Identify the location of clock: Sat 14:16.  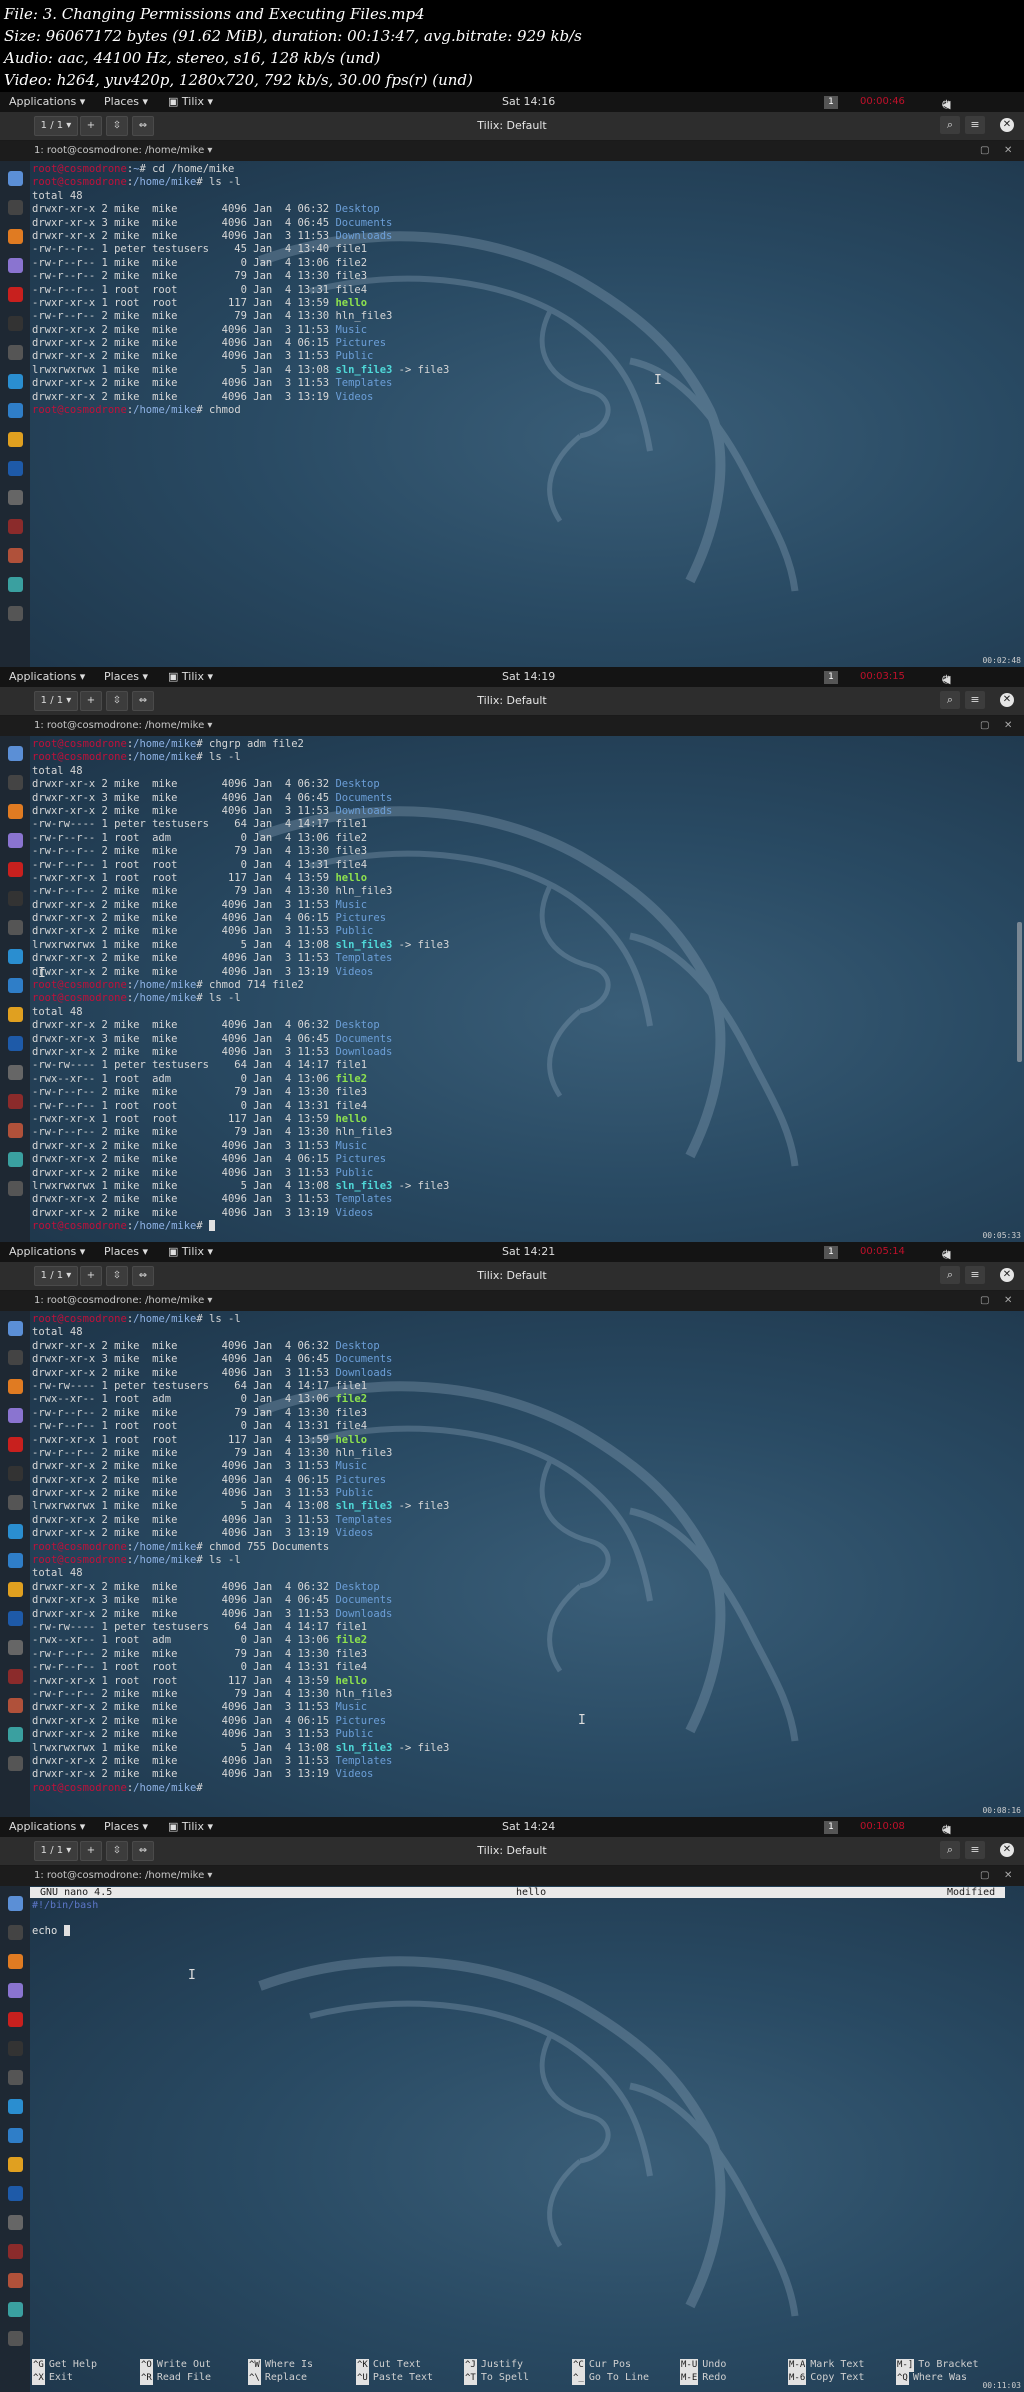
(528, 101).